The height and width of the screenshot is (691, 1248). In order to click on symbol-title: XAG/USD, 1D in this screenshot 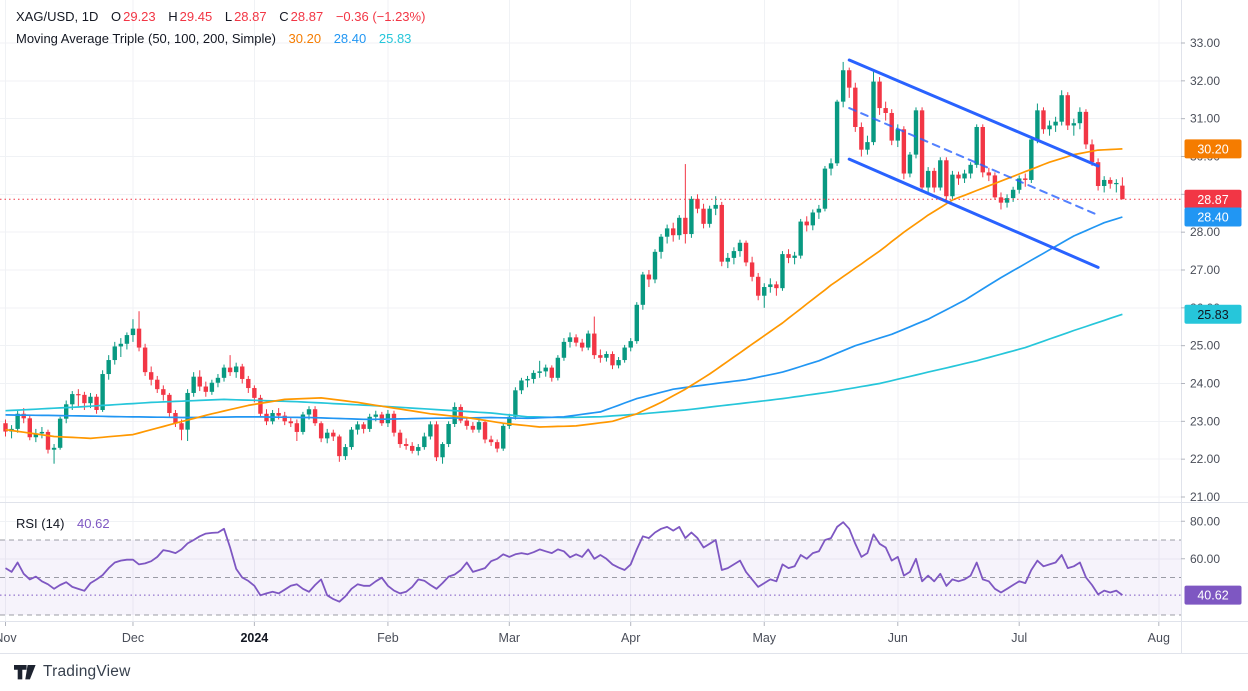, I will do `click(57, 16)`.